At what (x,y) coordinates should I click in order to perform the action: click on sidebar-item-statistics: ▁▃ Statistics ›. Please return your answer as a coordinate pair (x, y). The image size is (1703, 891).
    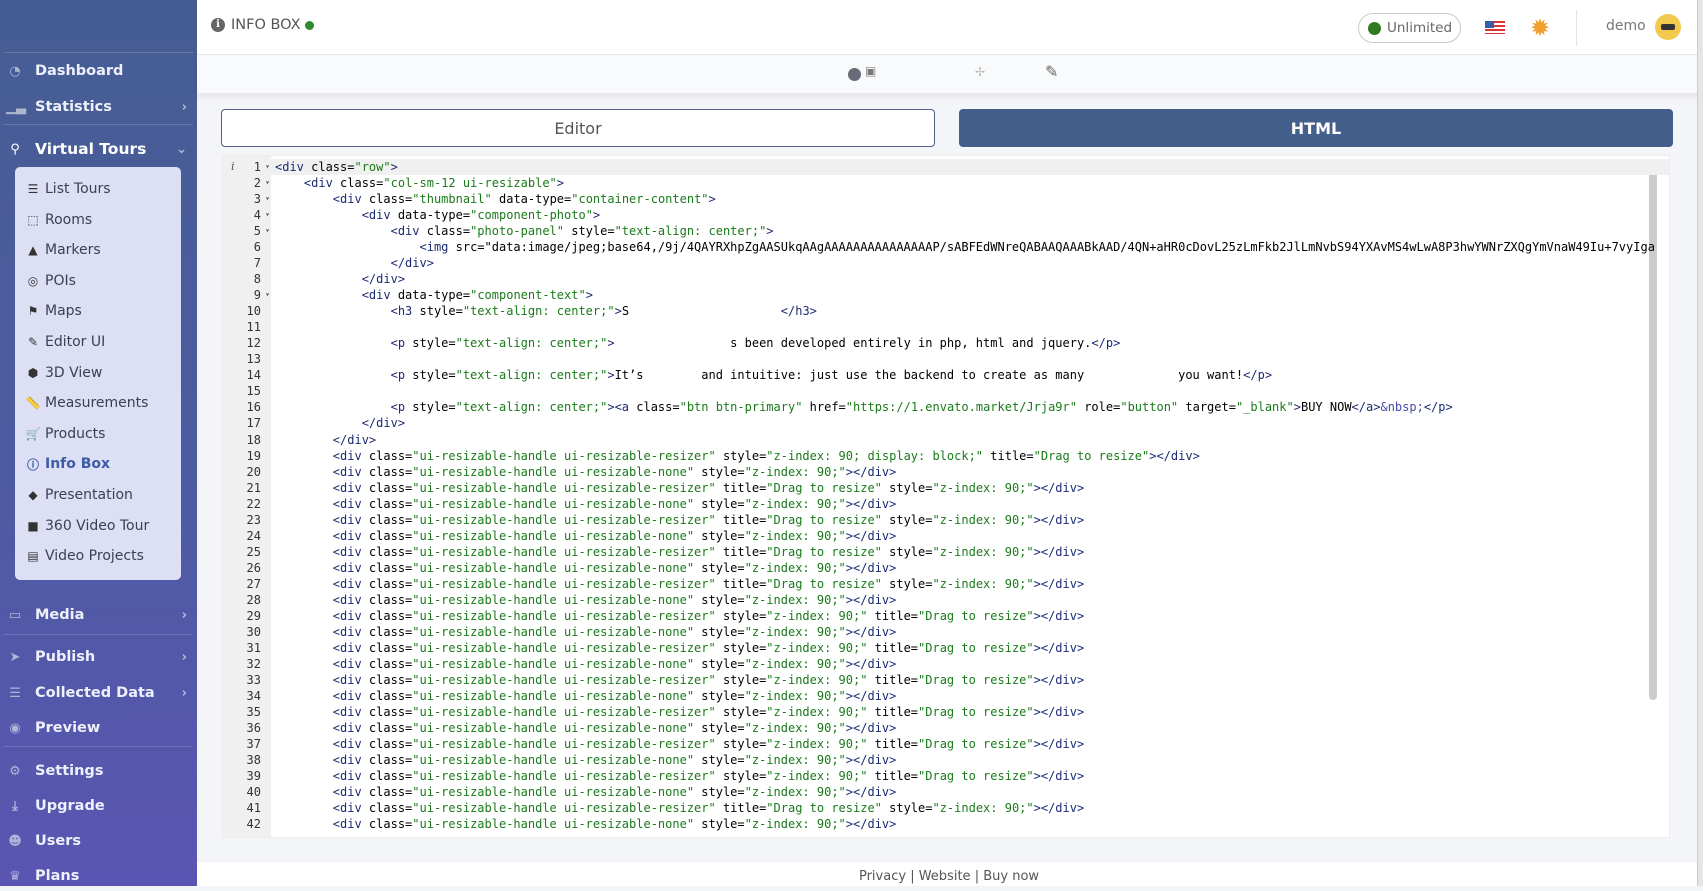
    Looking at the image, I should click on (98, 107).